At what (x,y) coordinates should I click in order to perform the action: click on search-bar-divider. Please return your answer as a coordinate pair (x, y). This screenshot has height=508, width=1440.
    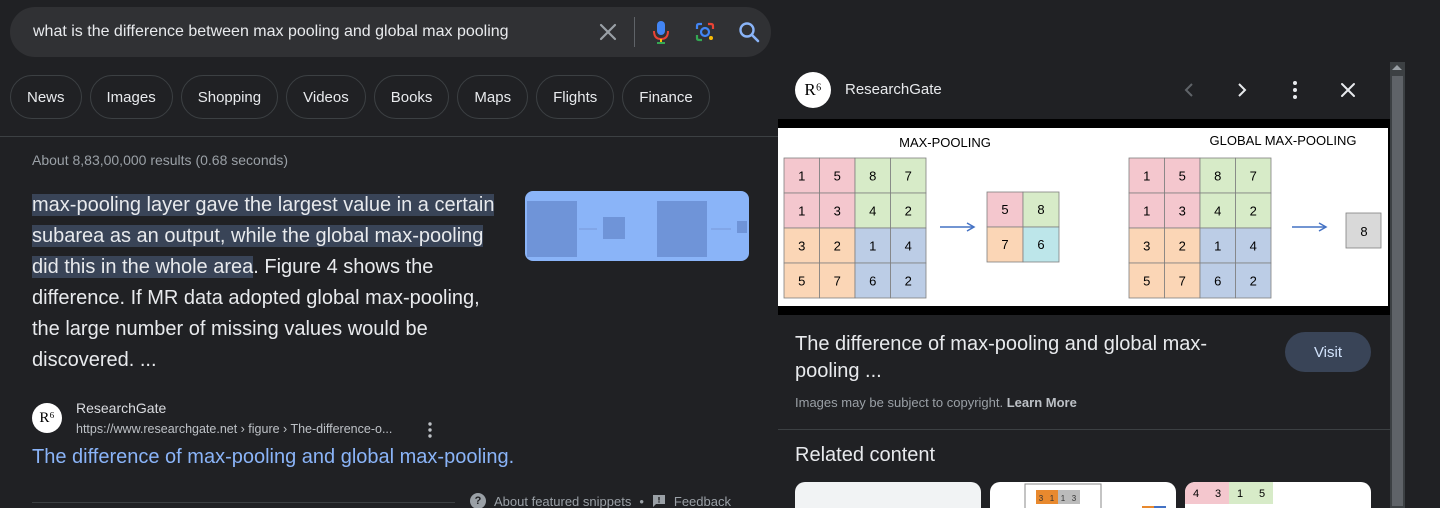
    Looking at the image, I should click on (634, 32).